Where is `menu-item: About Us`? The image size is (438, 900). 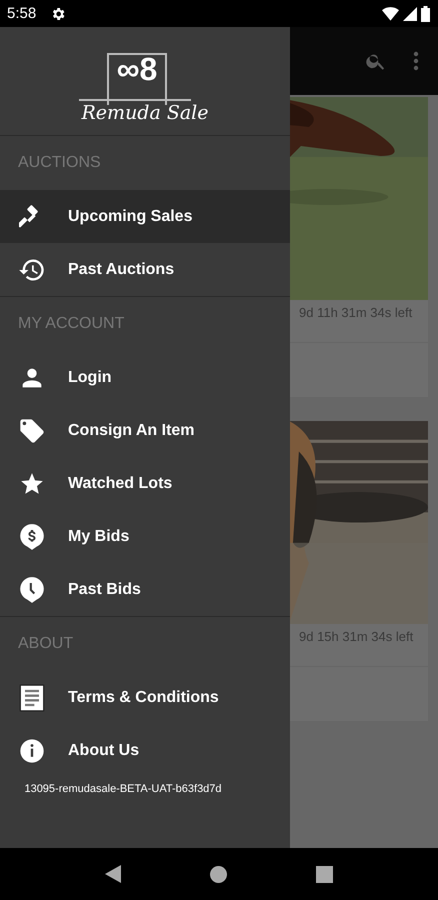
menu-item: About Us is located at coordinates (145, 750).